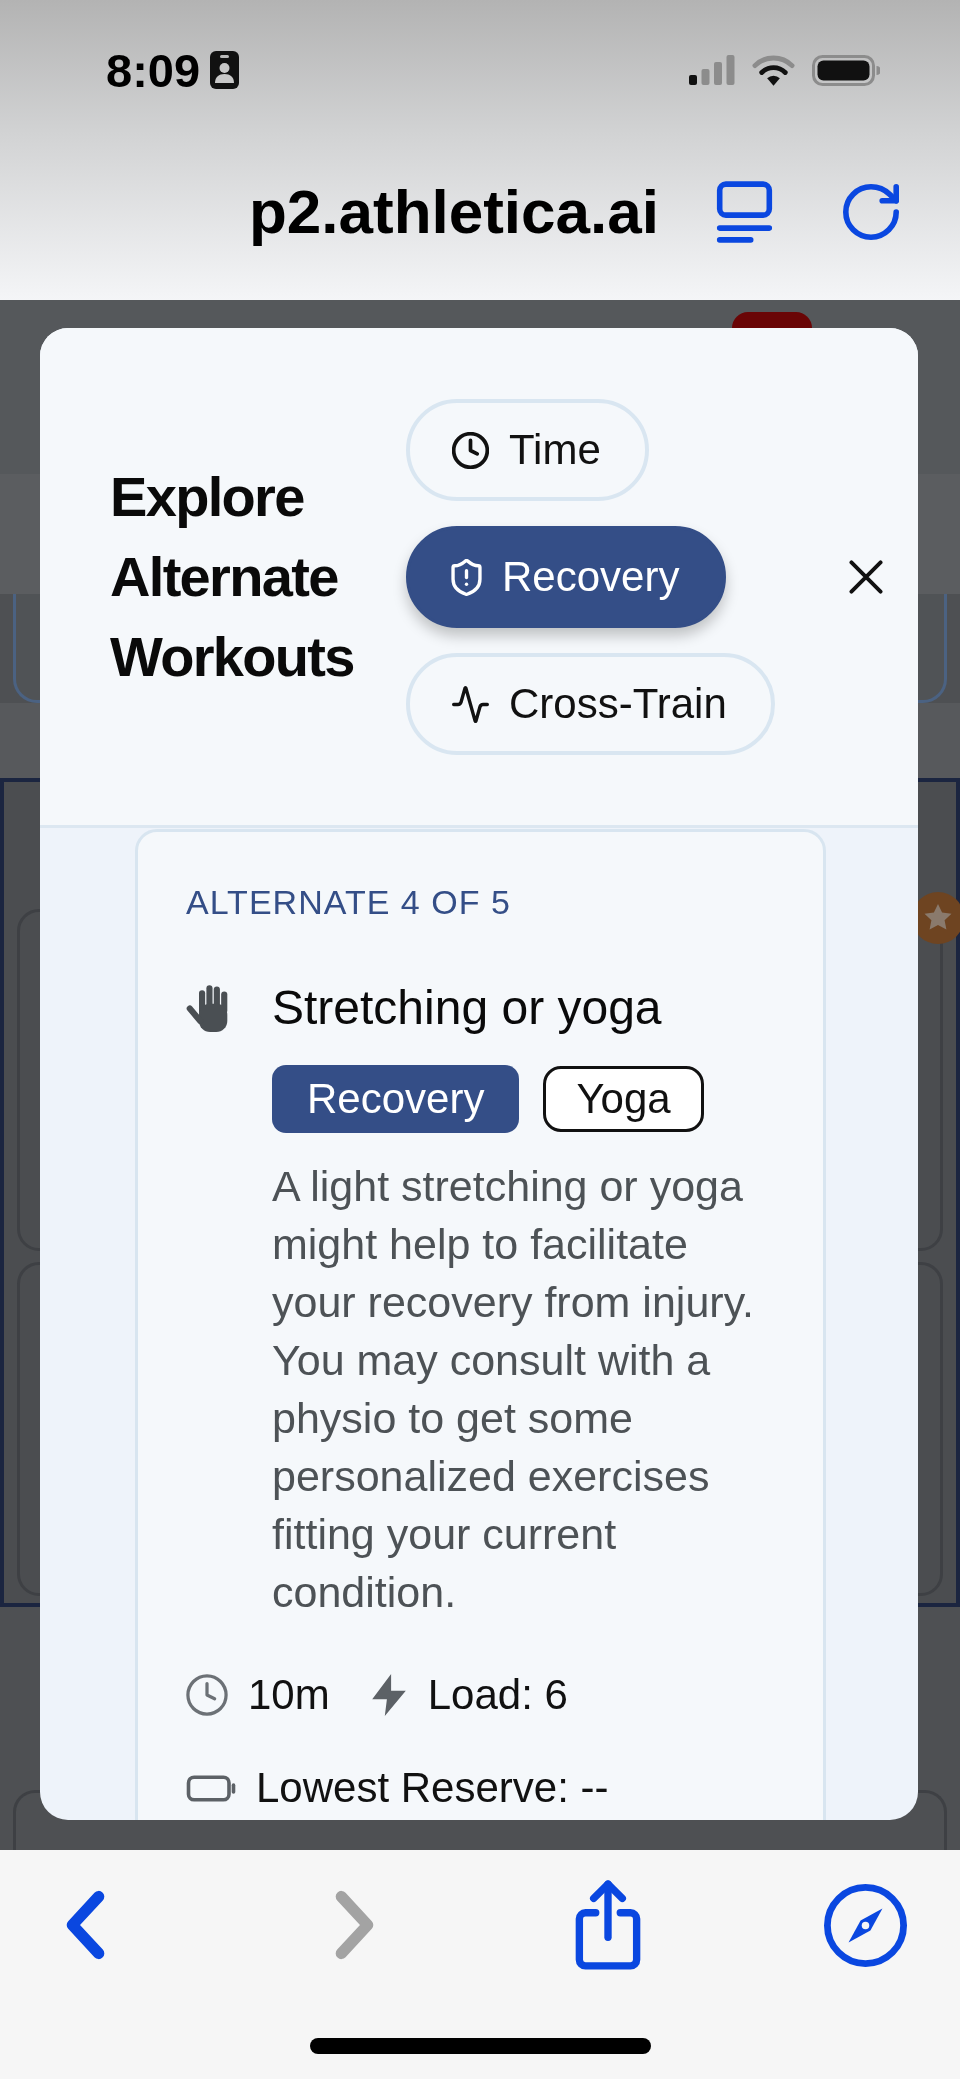 This screenshot has width=960, height=2079. Describe the element at coordinates (470, 704) in the screenshot. I see `pulse-icon` at that location.